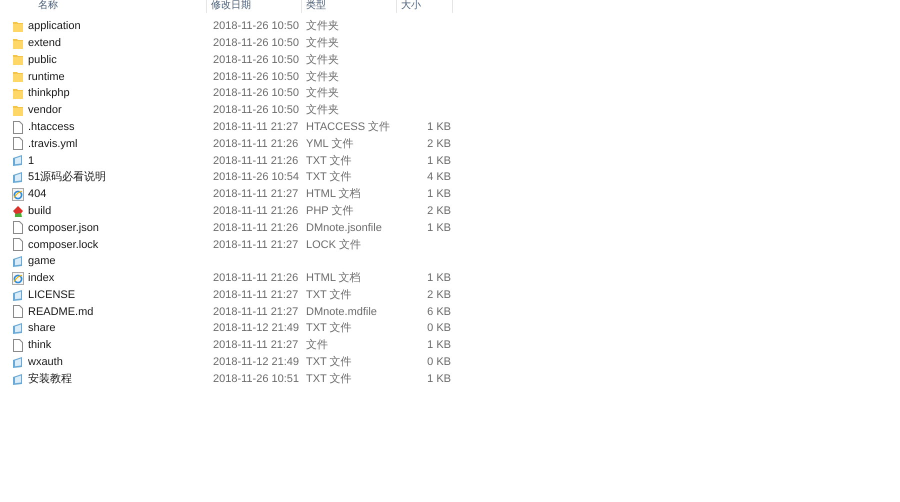 This screenshot has width=900, height=502. I want to click on file-name: extend, so click(45, 43).